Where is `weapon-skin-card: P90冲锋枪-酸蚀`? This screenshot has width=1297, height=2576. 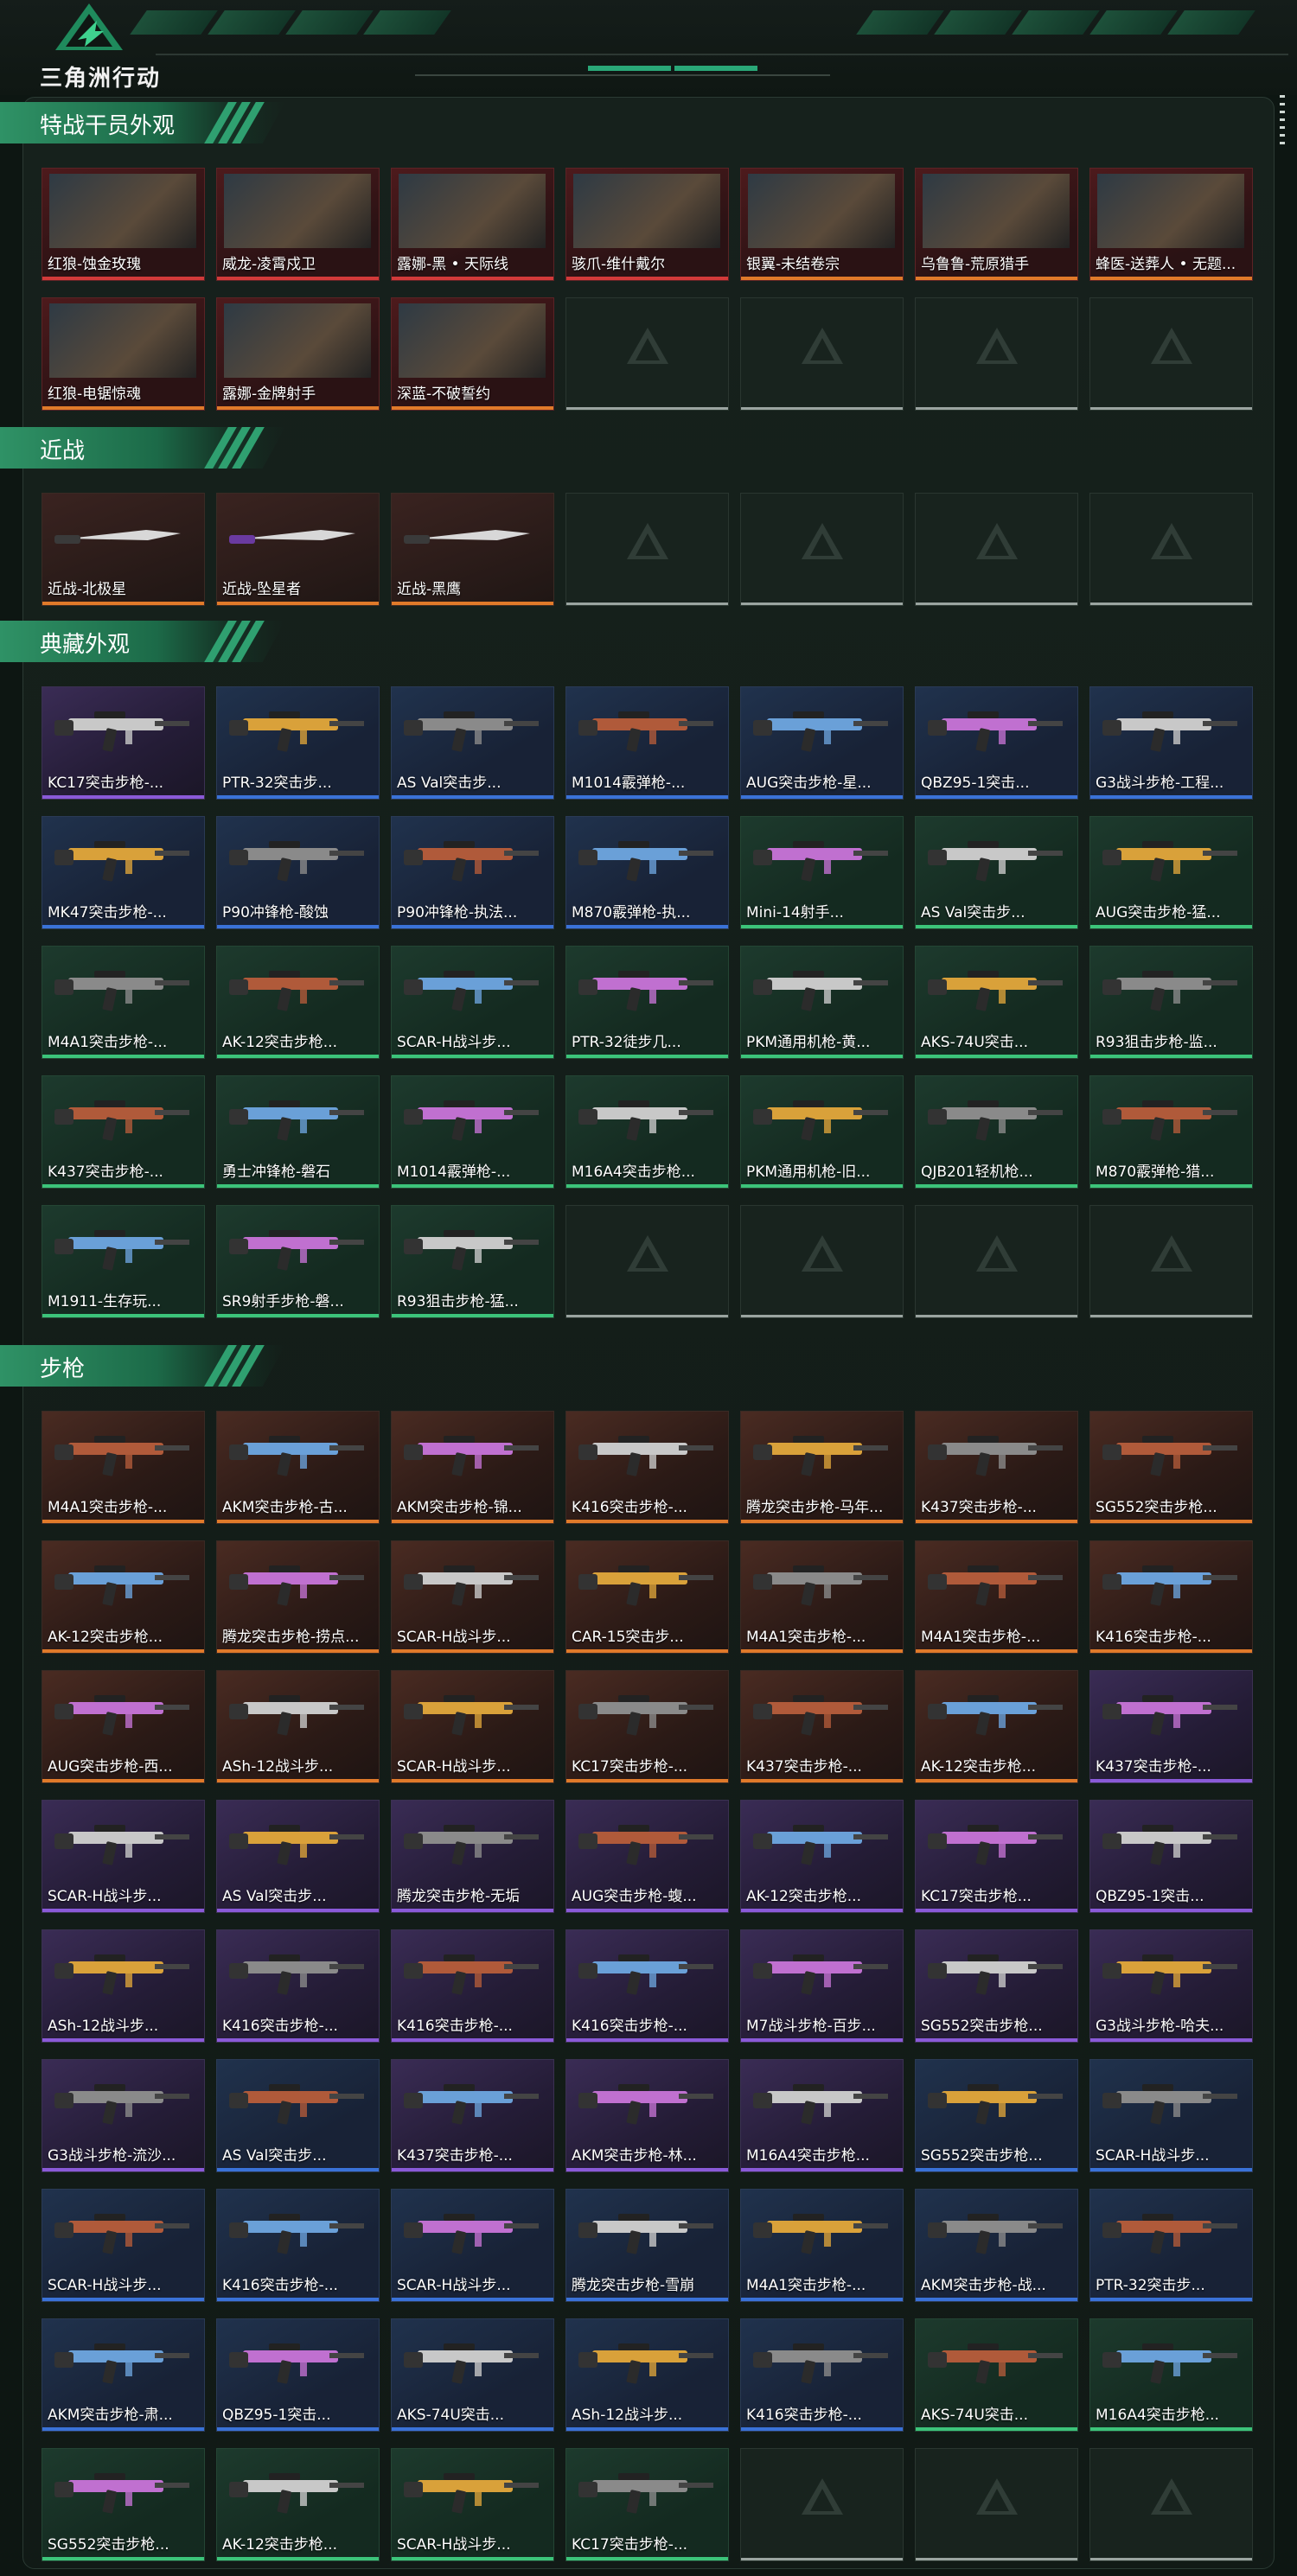
weapon-skin-card: P90冲锋枪-酸蚀 is located at coordinates (298, 872).